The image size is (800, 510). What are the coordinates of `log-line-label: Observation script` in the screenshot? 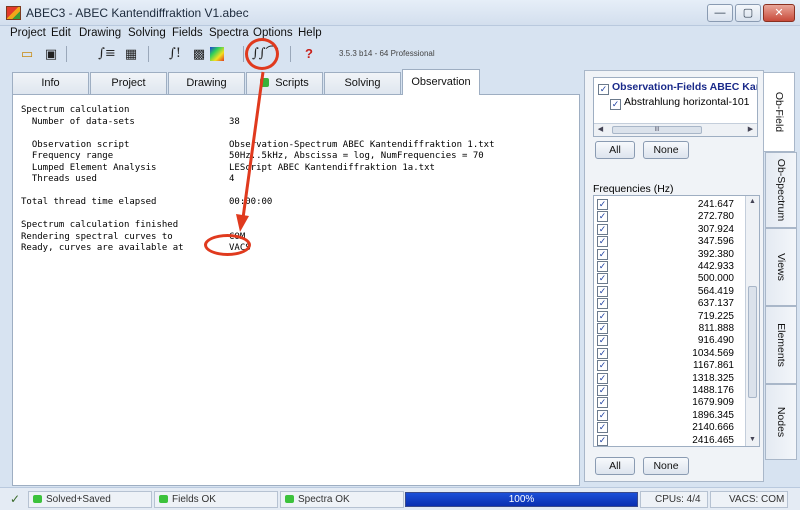 It's located at (75, 144).